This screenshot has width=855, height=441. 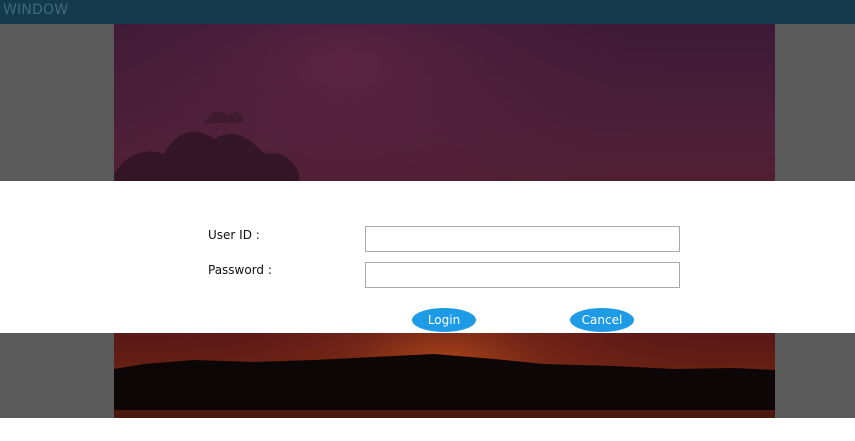 I want to click on password-input, so click(x=522, y=275).